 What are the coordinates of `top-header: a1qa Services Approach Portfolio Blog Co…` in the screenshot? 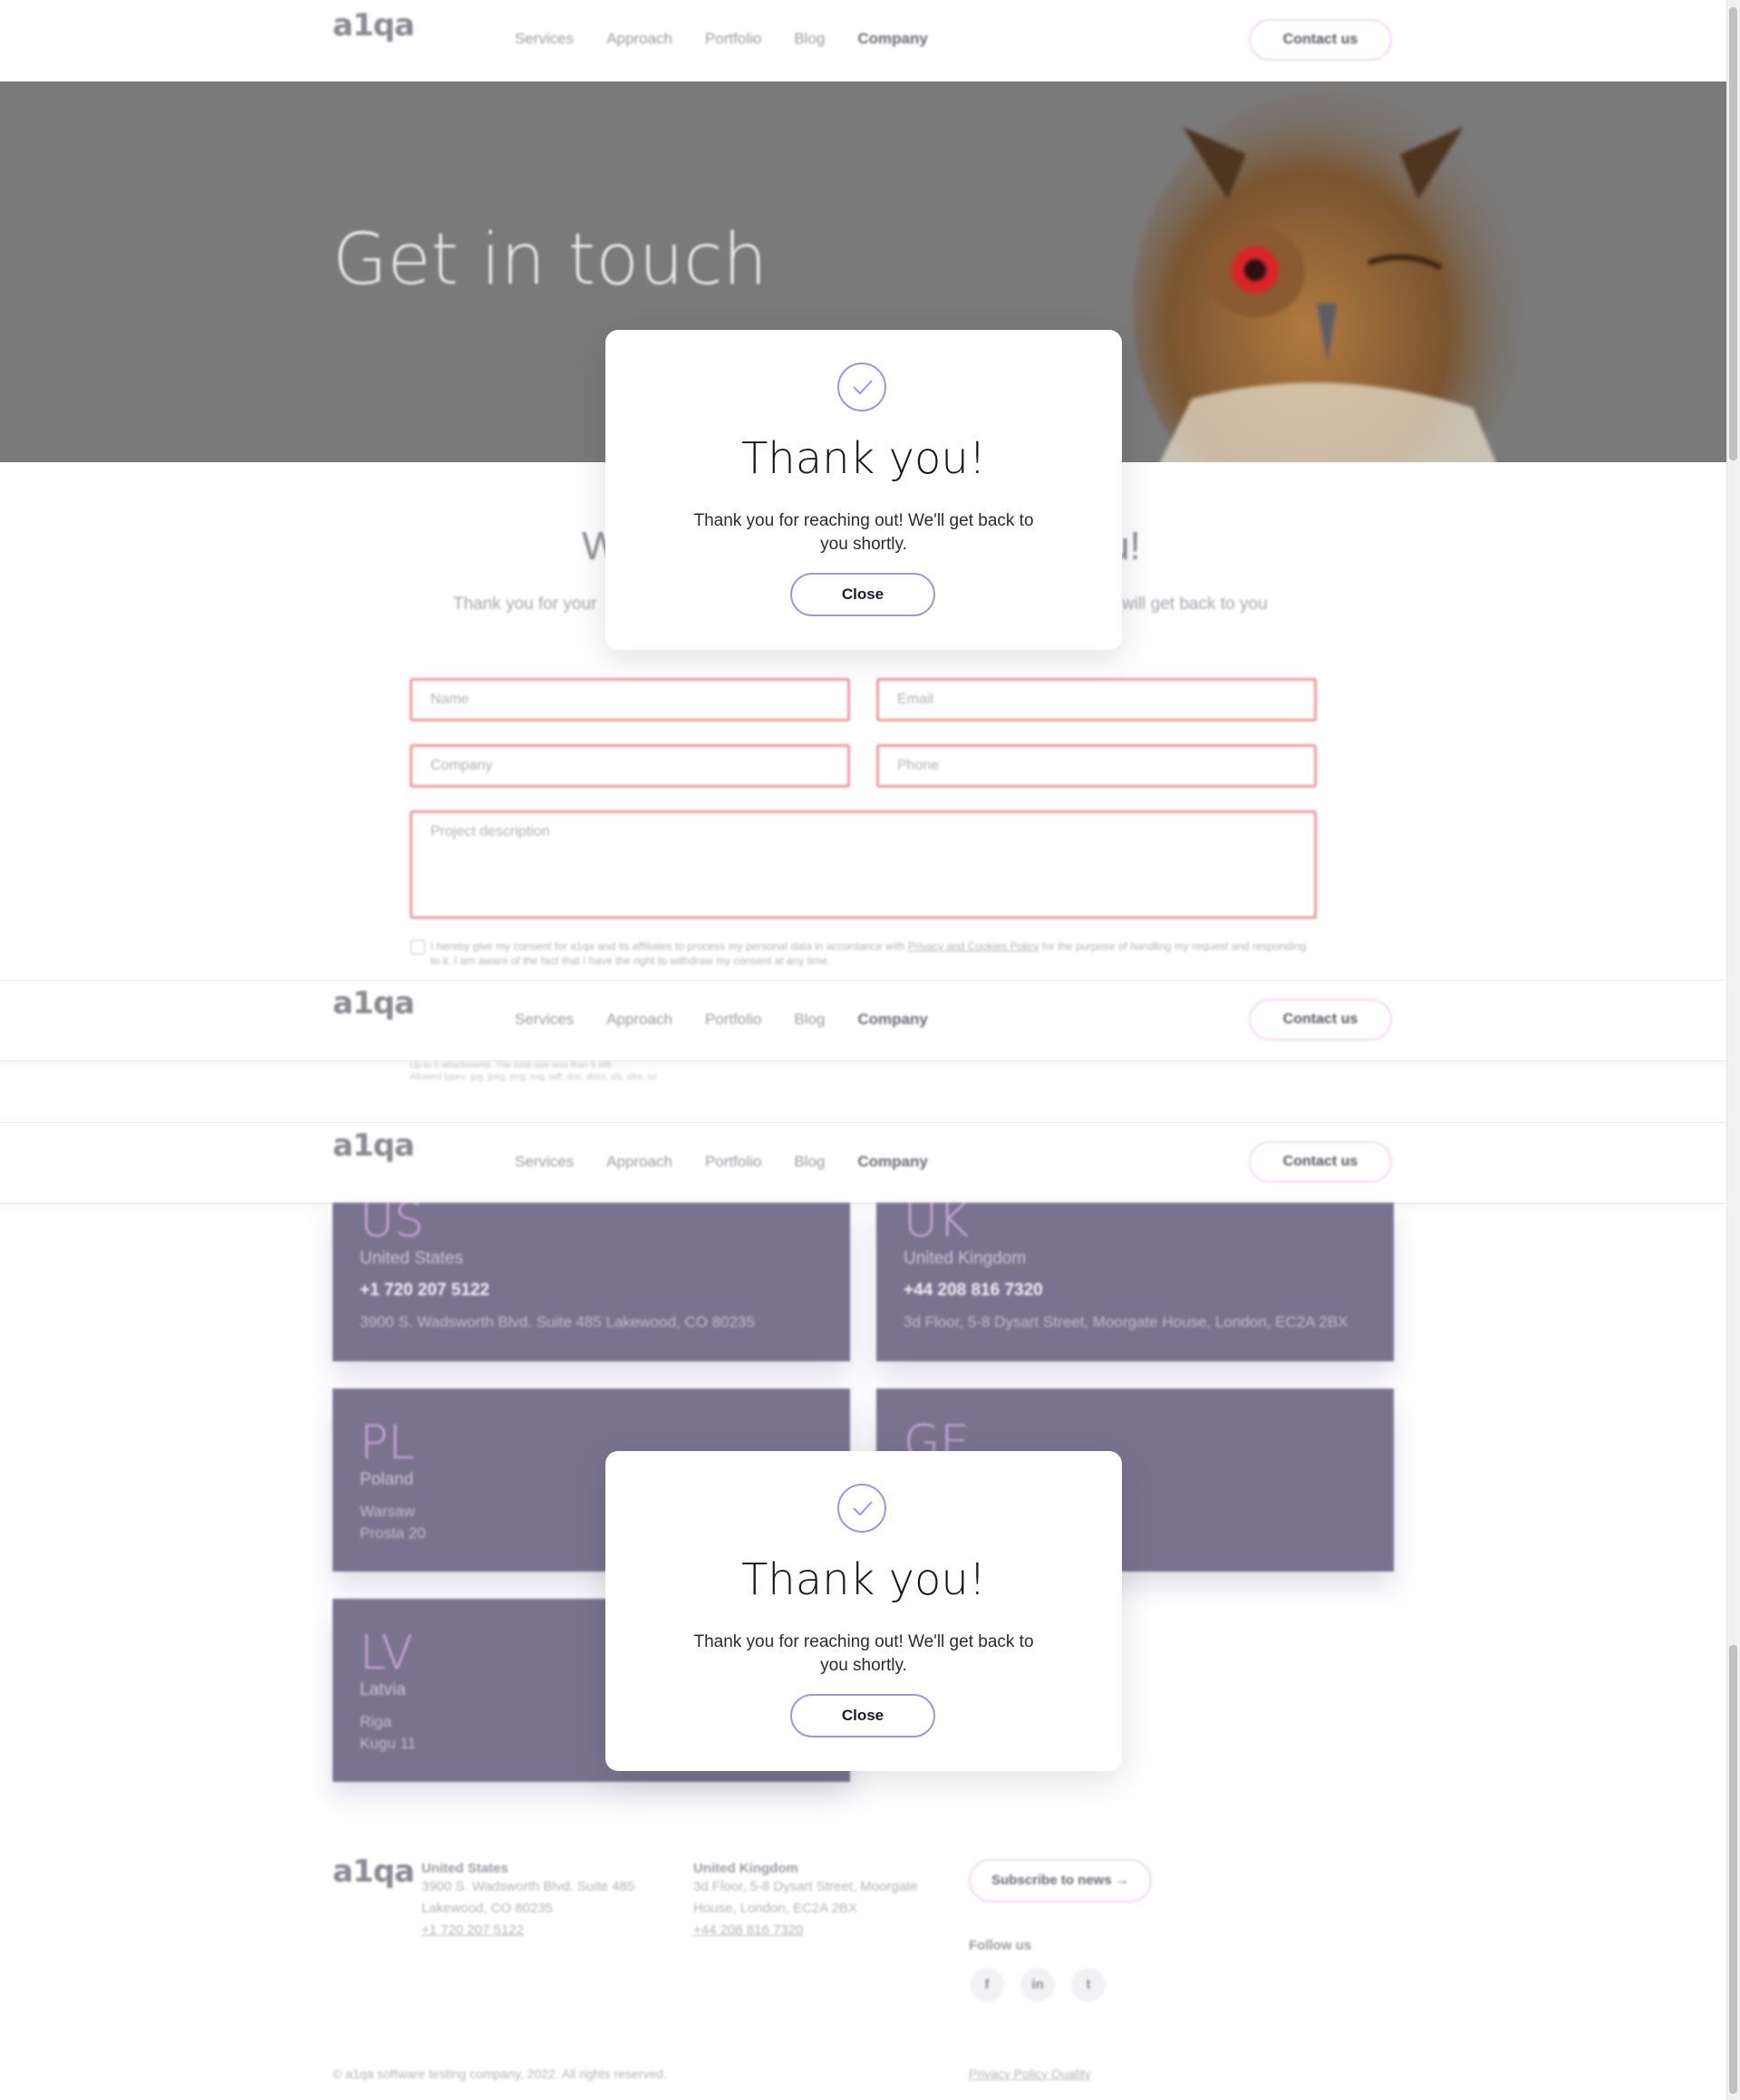 It's located at (863, 41).